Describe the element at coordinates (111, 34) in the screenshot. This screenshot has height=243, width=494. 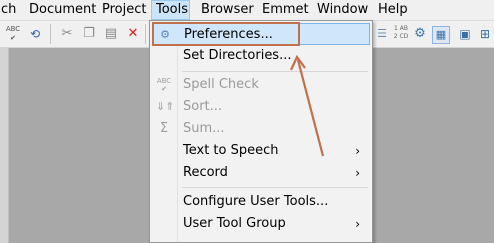
I see `paste-icon: ▤` at that location.